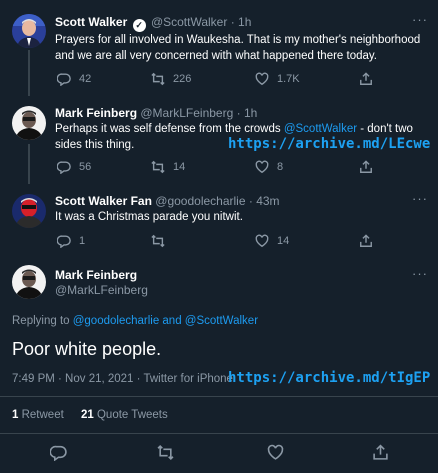  I want to click on tweet-header: Scott Walker Fan @goodolecharlie · 43m, so click(167, 201).